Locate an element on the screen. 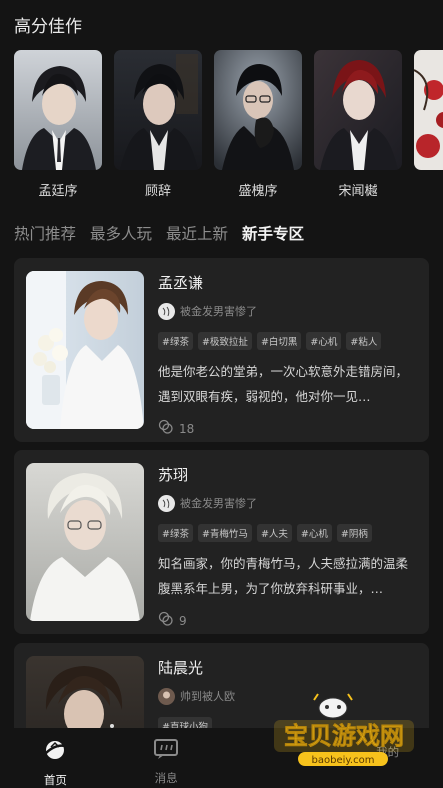 The width and height of the screenshot is (443, 788). nav-messages: 消息 is located at coordinates (166, 757).